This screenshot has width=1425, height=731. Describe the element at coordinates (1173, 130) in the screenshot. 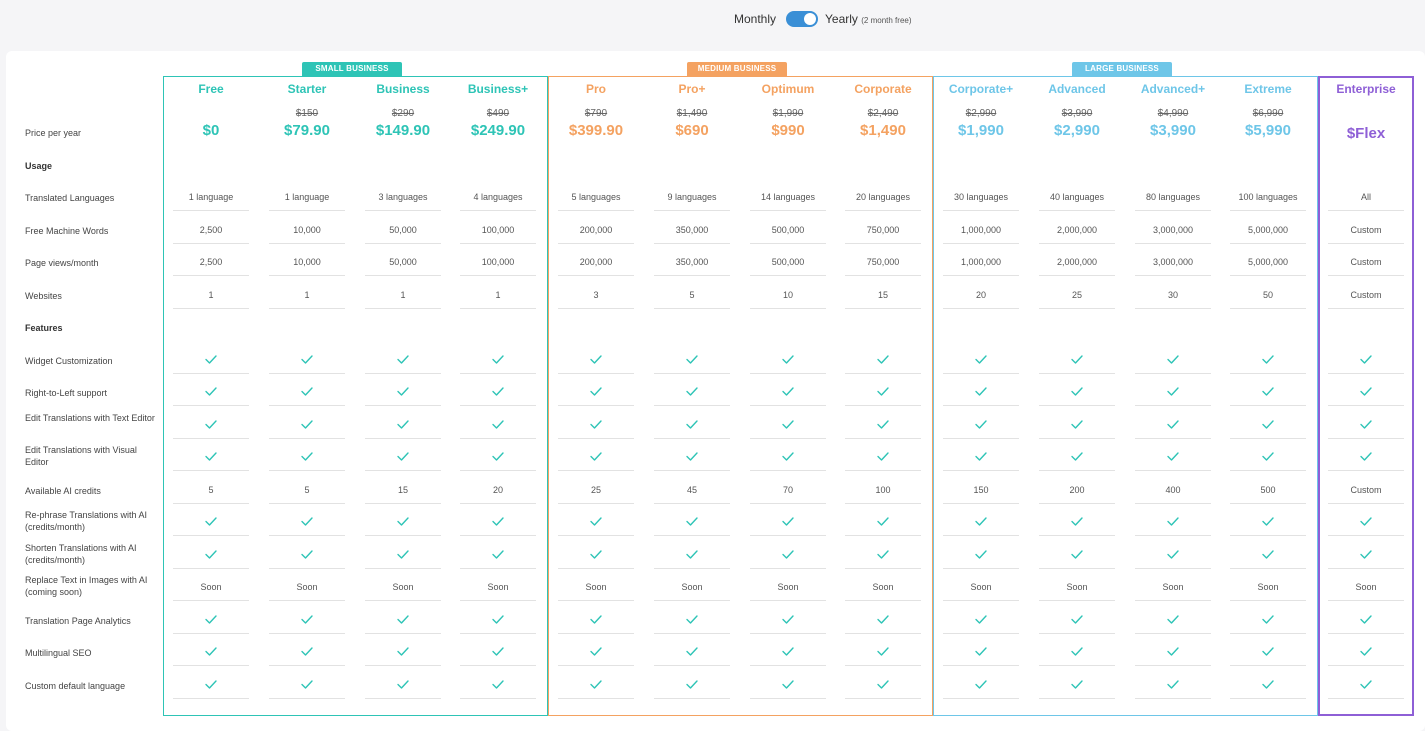

I see `plan-price: $3,990` at that location.